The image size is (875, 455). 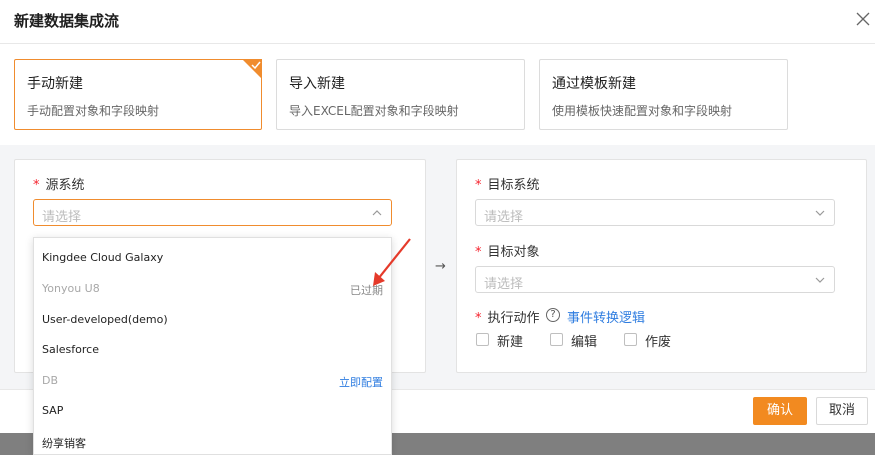 I want to click on option-name: User-developed(demo), so click(x=105, y=319).